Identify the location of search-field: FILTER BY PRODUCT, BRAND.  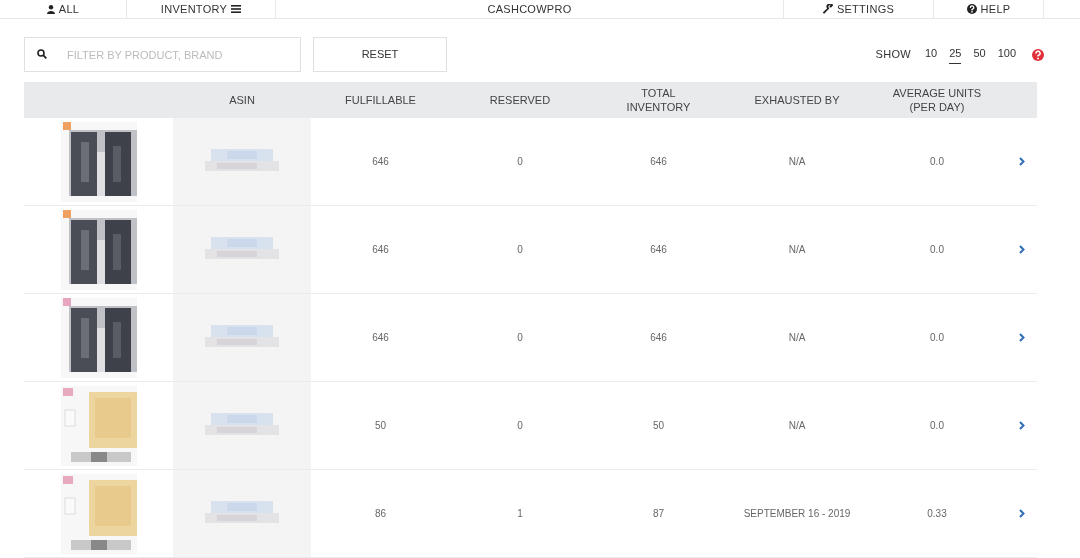
(162, 54).